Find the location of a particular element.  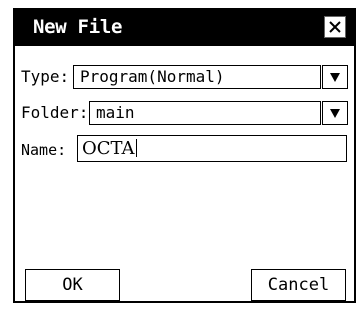

type-select: Program(Normal) is located at coordinates (197, 77).